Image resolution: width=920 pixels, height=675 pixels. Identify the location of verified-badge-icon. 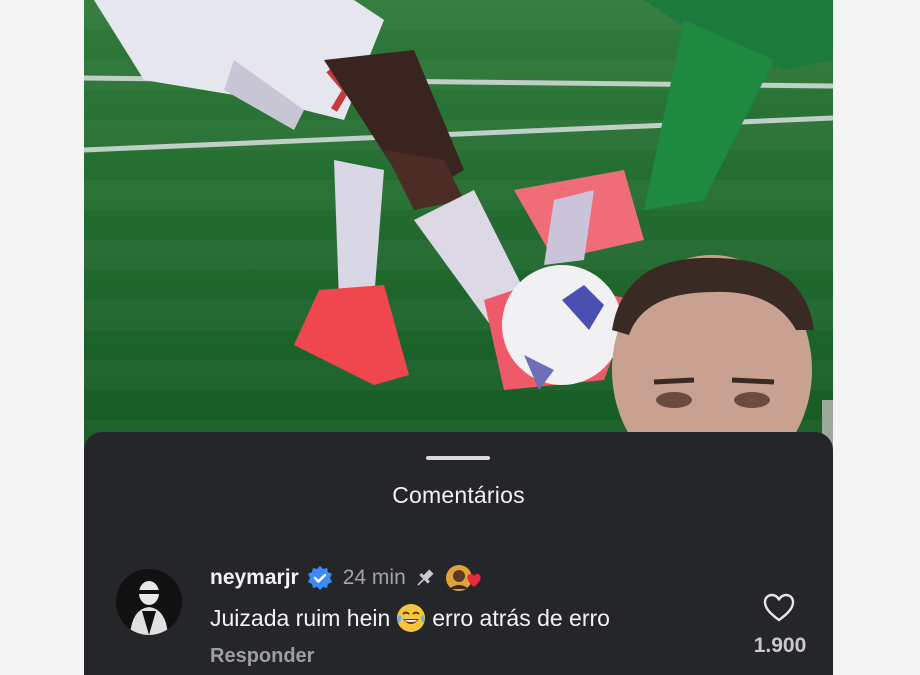
(319, 578).